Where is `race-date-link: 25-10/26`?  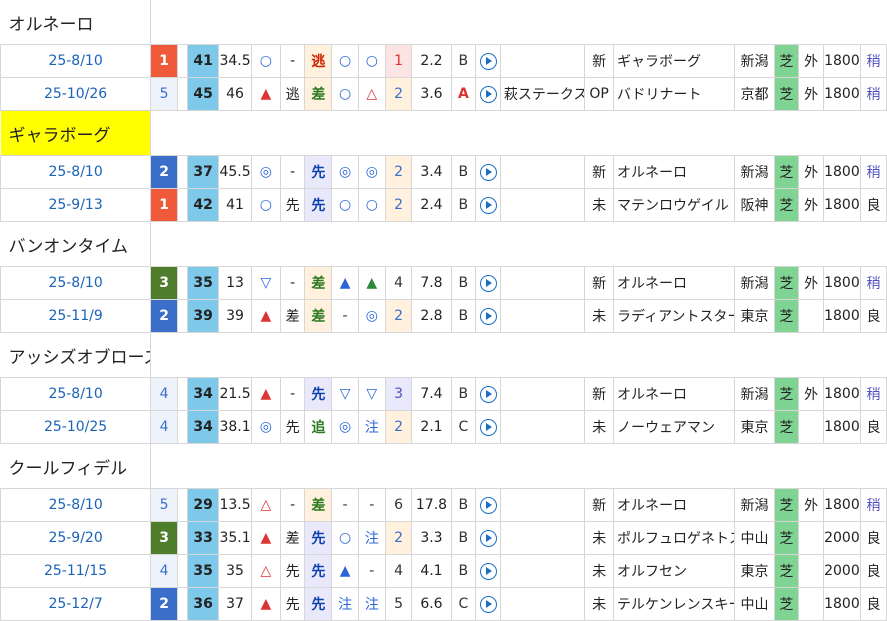
race-date-link: 25-10/26 is located at coordinates (76, 94).